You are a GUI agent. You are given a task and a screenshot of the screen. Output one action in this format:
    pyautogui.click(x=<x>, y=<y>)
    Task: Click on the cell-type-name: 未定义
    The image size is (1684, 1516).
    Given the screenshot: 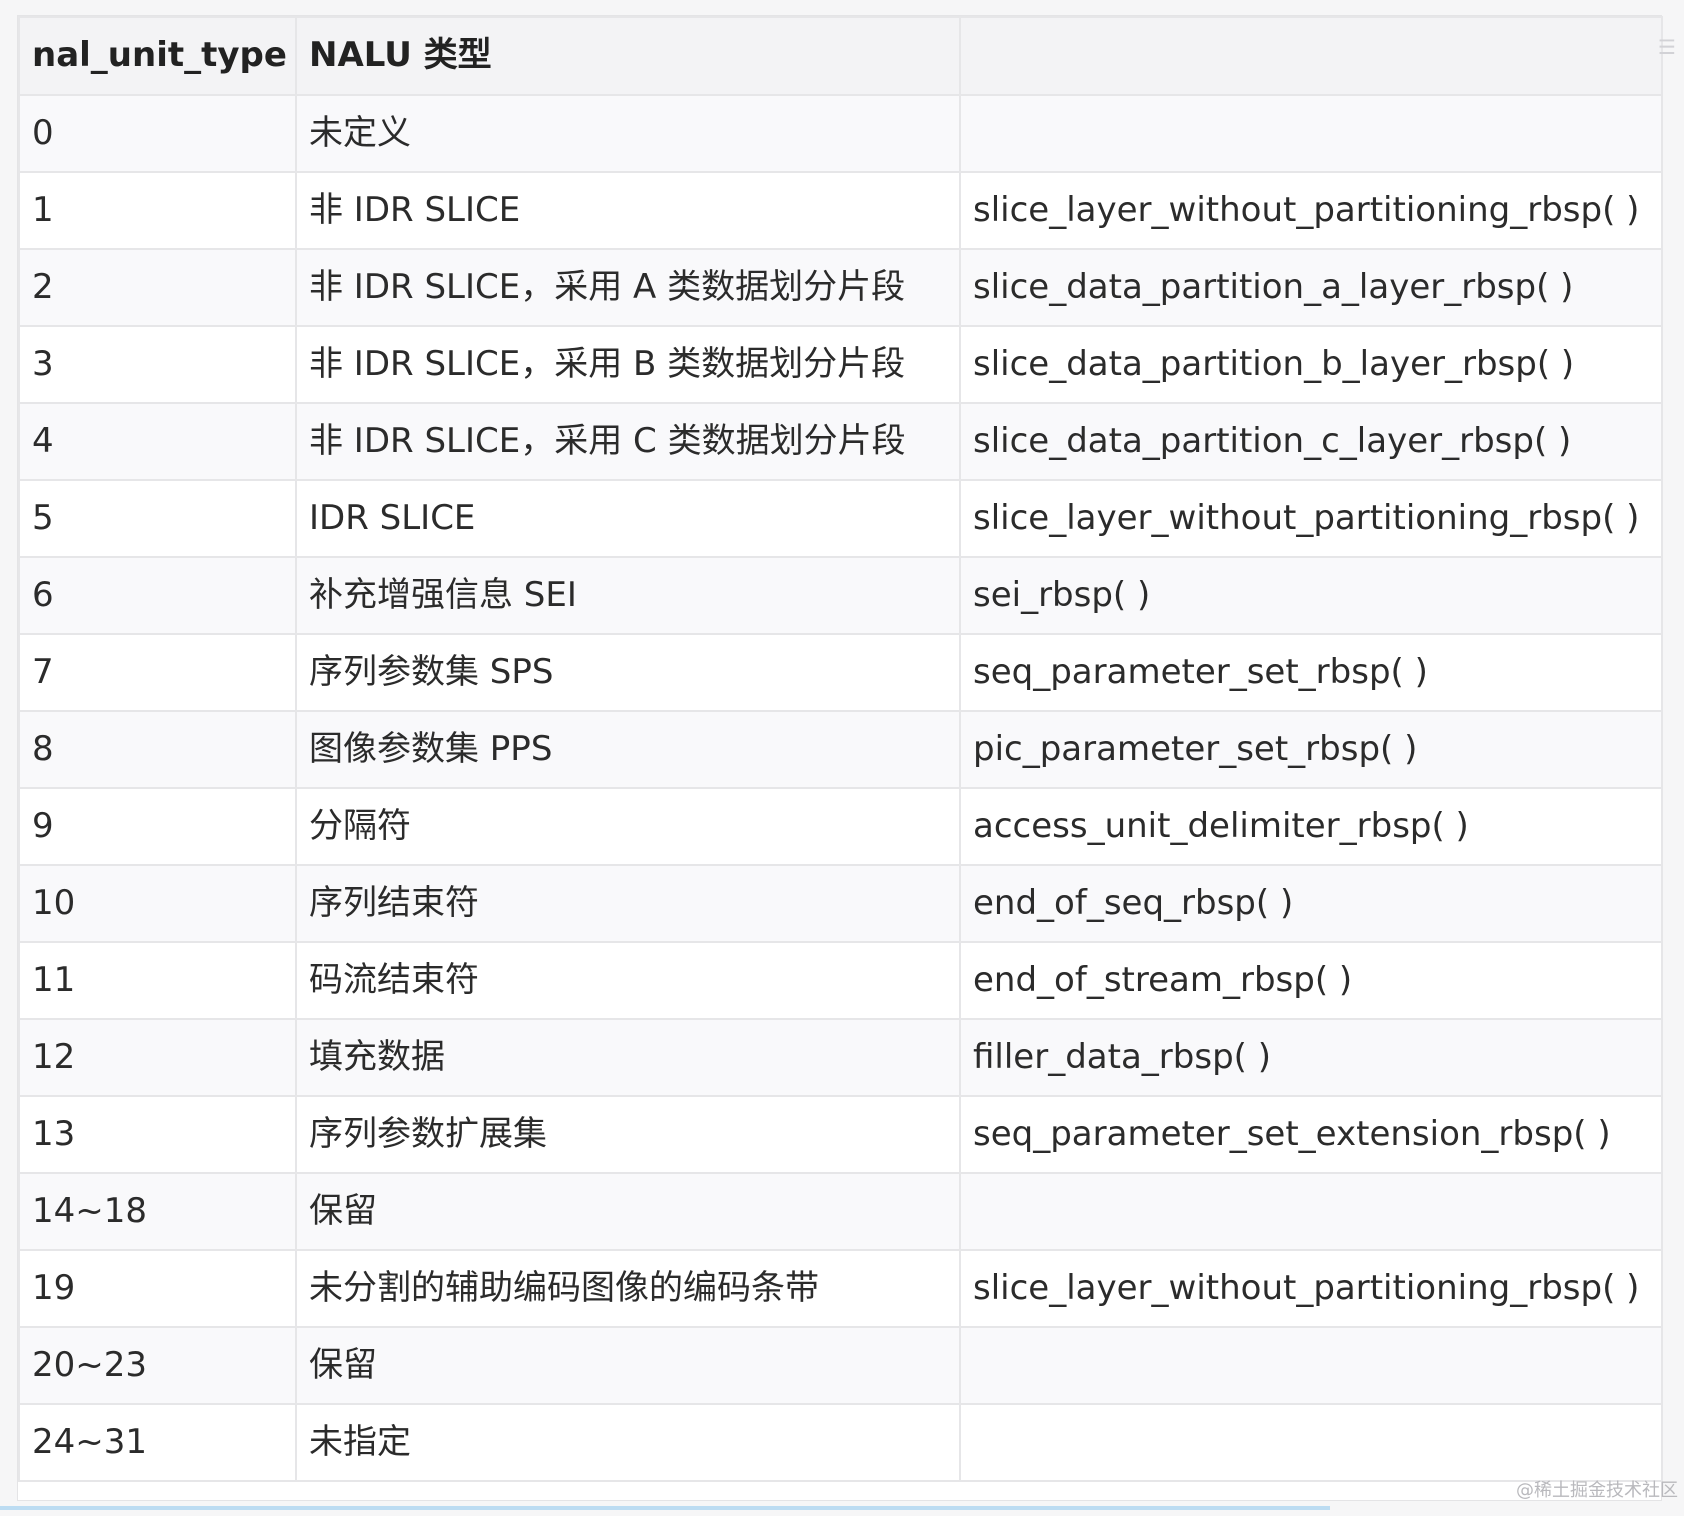 What is the action you would take?
    pyautogui.click(x=628, y=133)
    